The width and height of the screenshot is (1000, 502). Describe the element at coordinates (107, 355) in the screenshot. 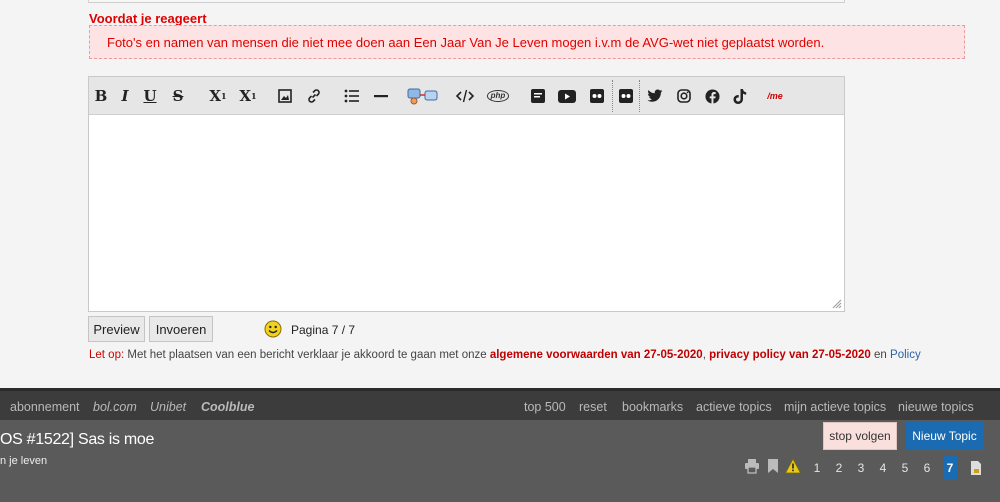

I see `terms-prefix: Let op:` at that location.